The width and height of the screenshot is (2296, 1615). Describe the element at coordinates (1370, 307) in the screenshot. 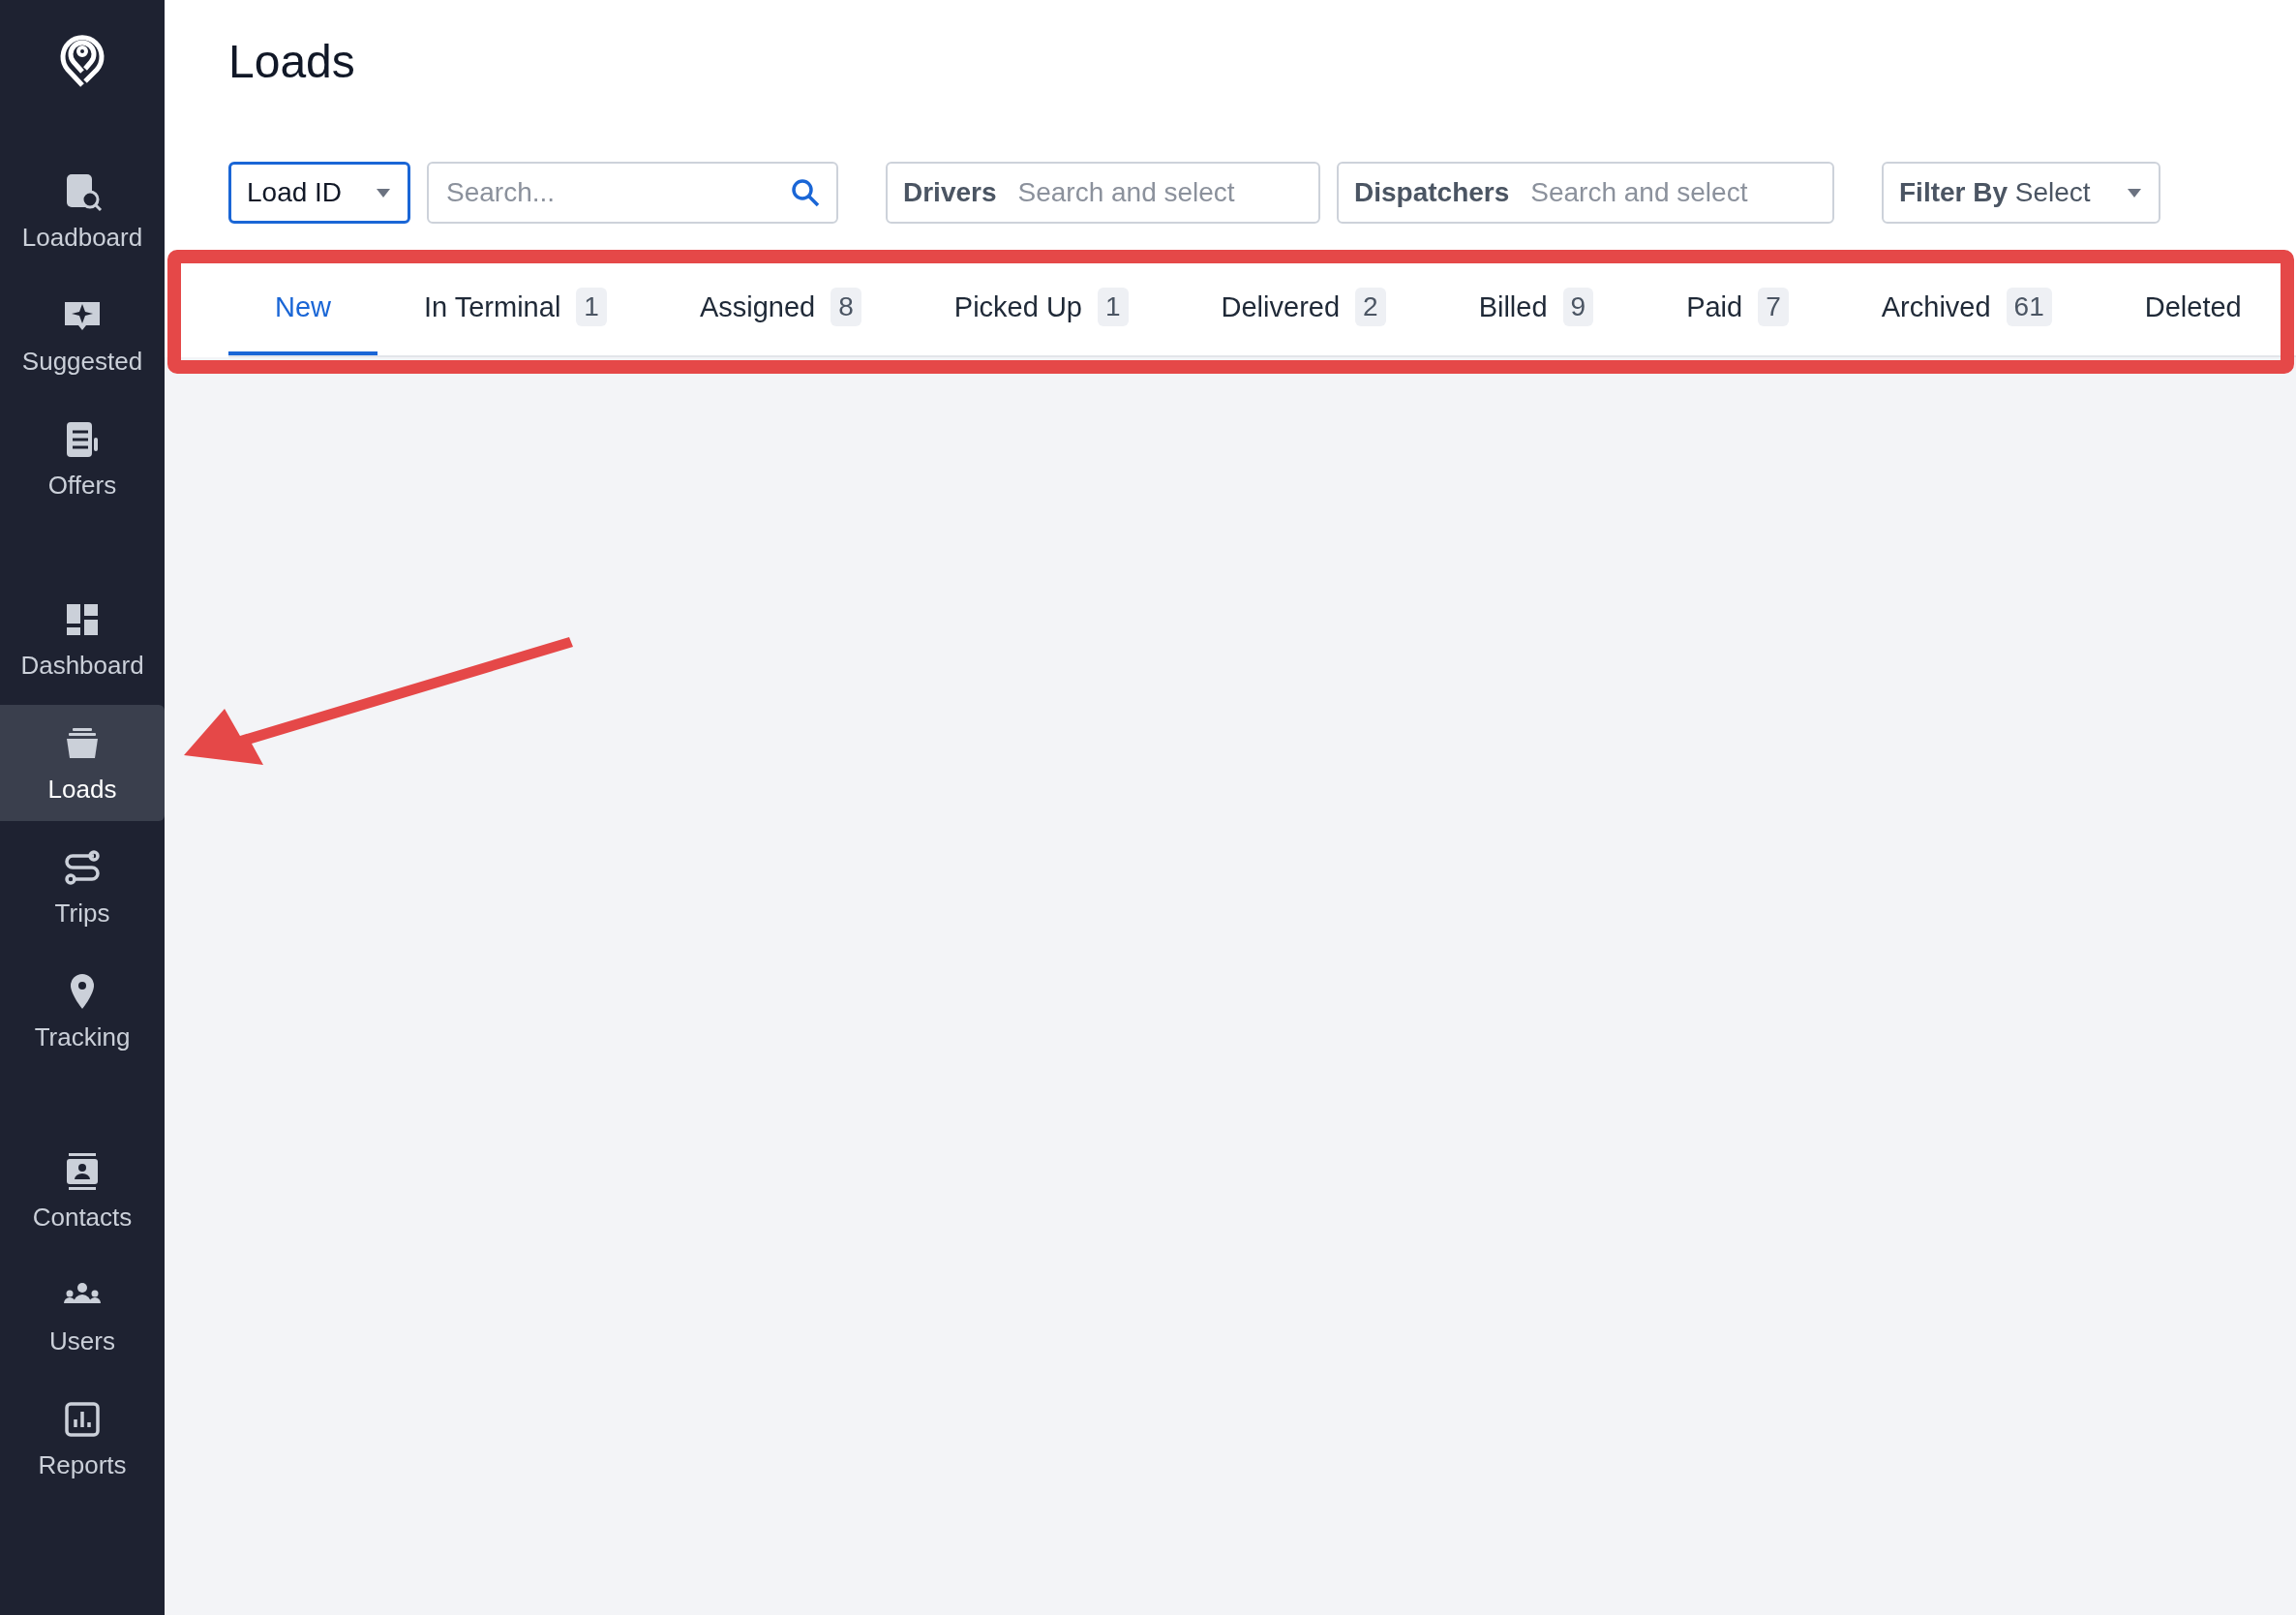

I see `count-badge: 2` at that location.